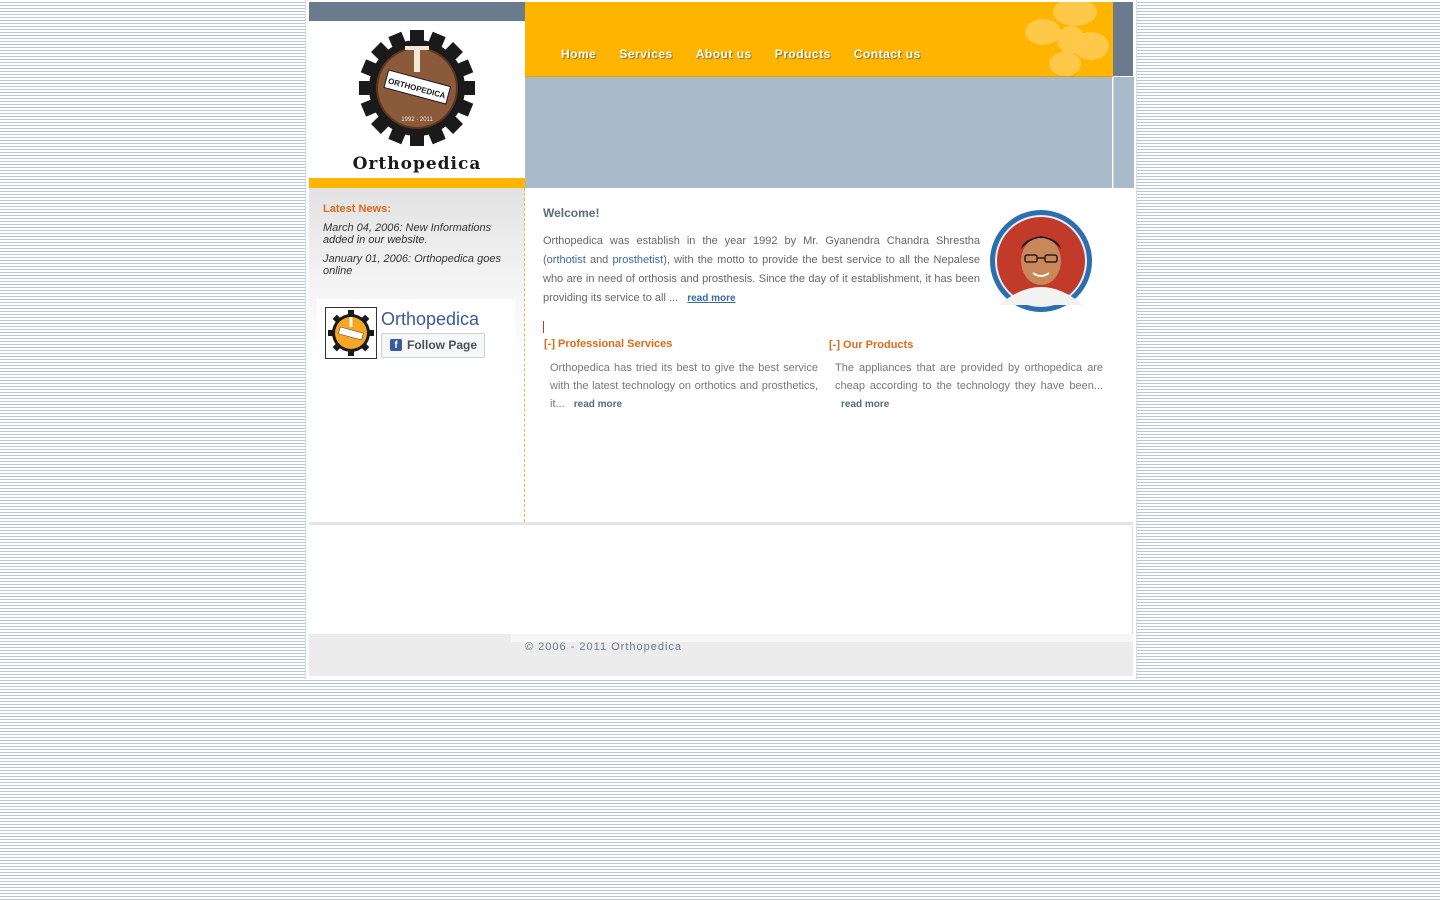 The width and height of the screenshot is (1440, 900). What do you see at coordinates (417, 90) in the screenshot?
I see `orthopedica-logo-icon: ORTHOPEDICA 1992 · 2011` at bounding box center [417, 90].